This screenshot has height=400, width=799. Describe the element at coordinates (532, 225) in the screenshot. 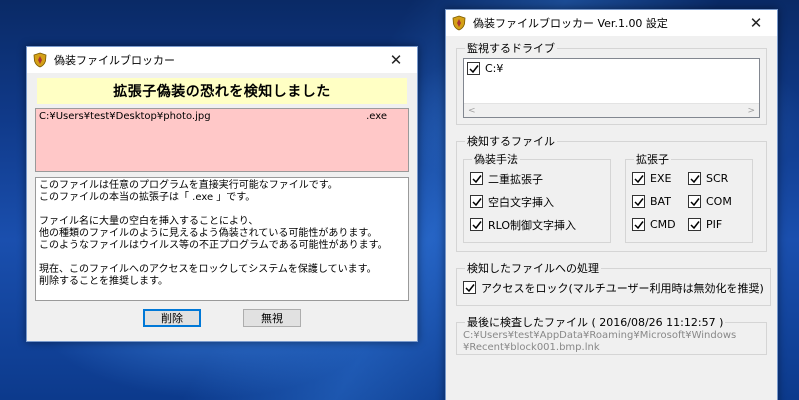

I see `checkbox-label: RLO制御文字挿入` at that location.